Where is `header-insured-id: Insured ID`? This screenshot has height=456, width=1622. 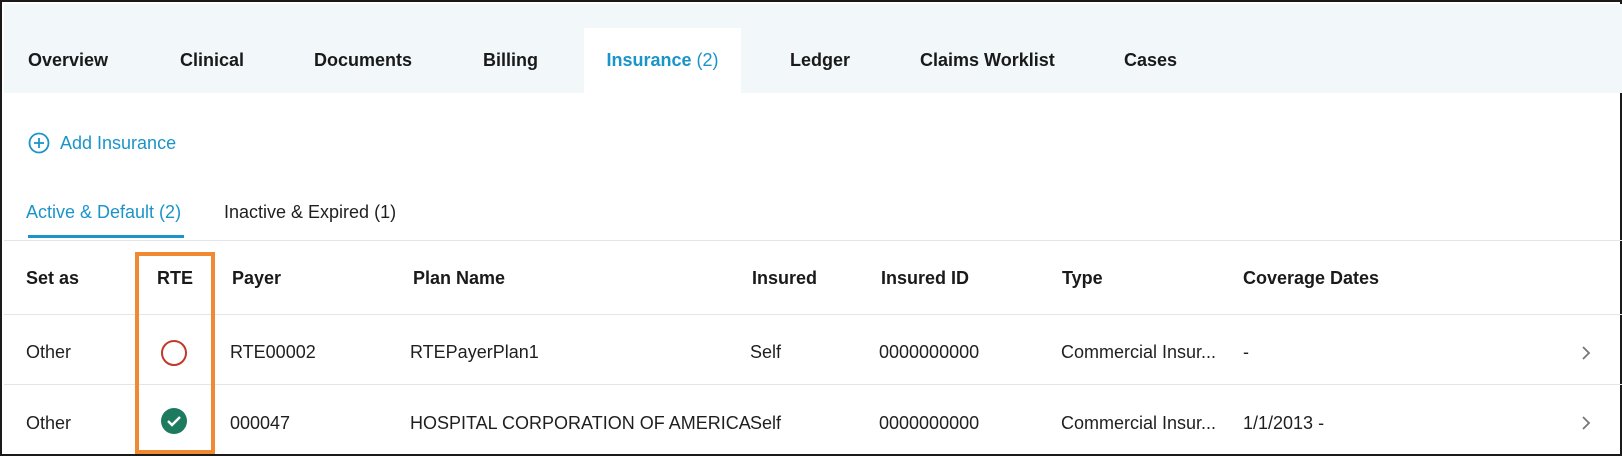
header-insured-id: Insured ID is located at coordinates (925, 278).